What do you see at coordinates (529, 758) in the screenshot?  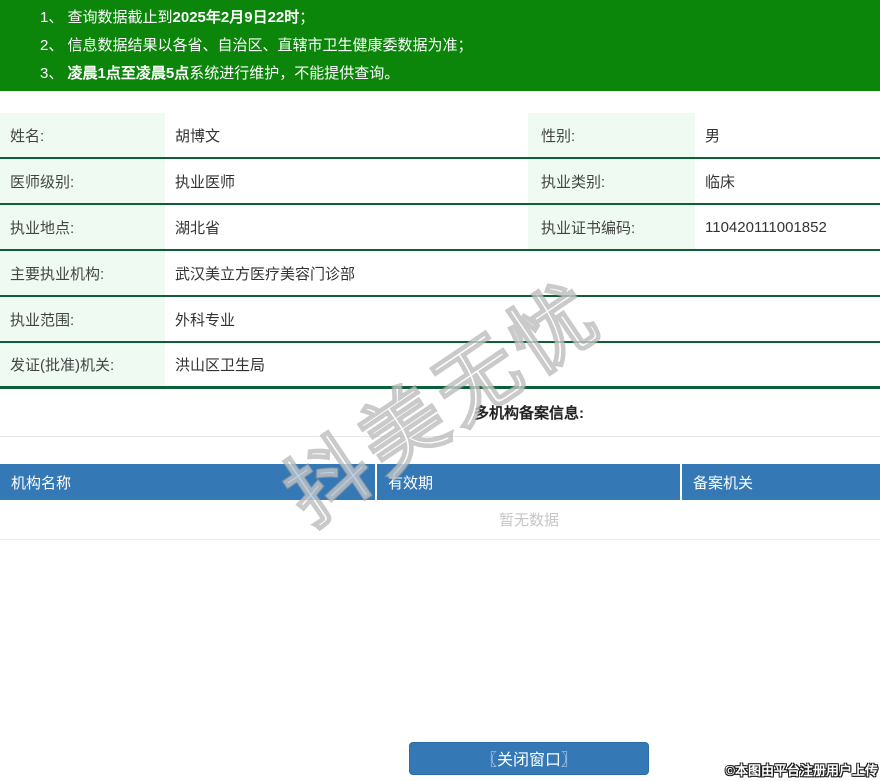 I see `close-window-button: 〖关闭窗口〗` at bounding box center [529, 758].